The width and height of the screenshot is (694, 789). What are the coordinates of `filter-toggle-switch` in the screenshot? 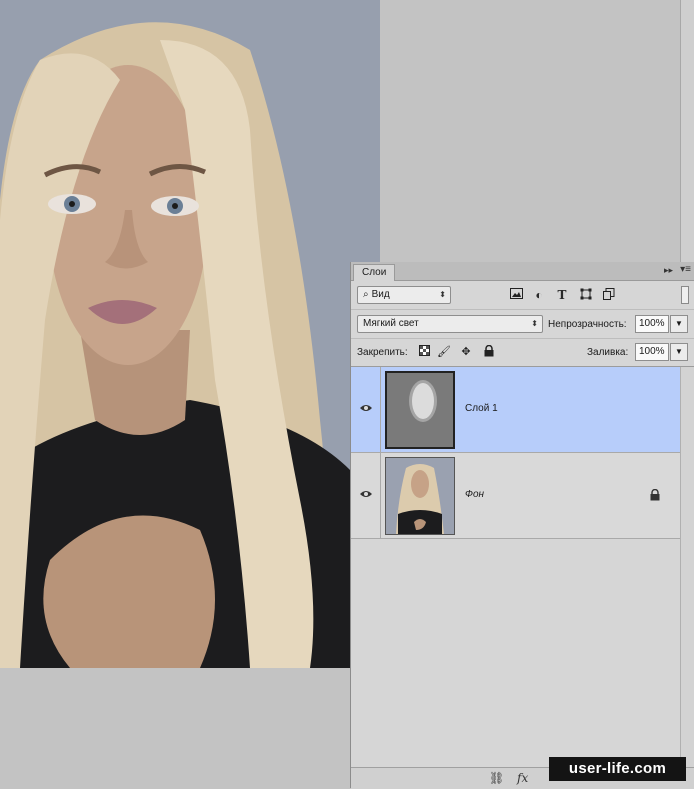 It's located at (685, 295).